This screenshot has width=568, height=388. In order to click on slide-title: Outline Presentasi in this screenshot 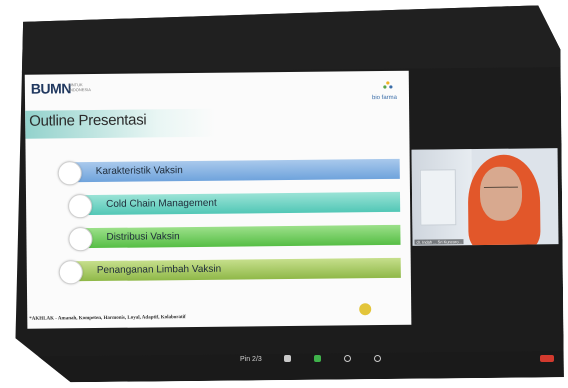, I will do `click(88, 120)`.